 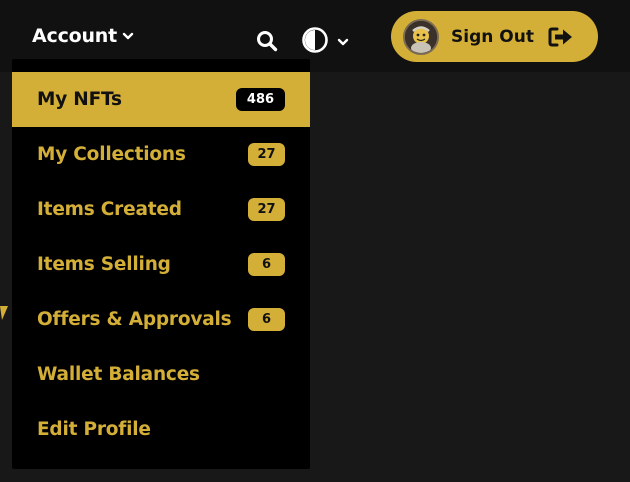 I want to click on menu-item-items-selling: Items Selling 6, so click(x=161, y=264).